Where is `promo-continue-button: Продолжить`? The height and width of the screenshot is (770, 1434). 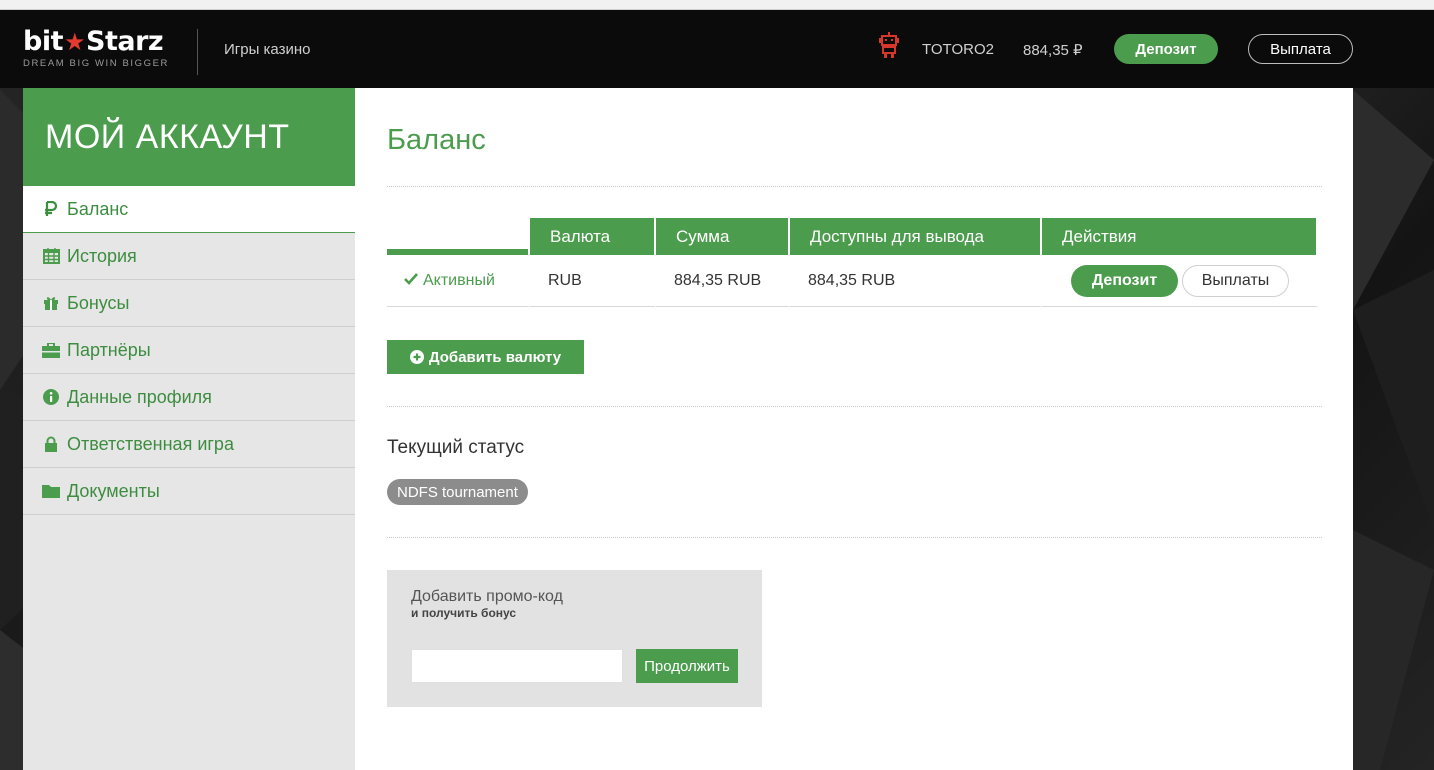
promo-continue-button: Продолжить is located at coordinates (687, 666).